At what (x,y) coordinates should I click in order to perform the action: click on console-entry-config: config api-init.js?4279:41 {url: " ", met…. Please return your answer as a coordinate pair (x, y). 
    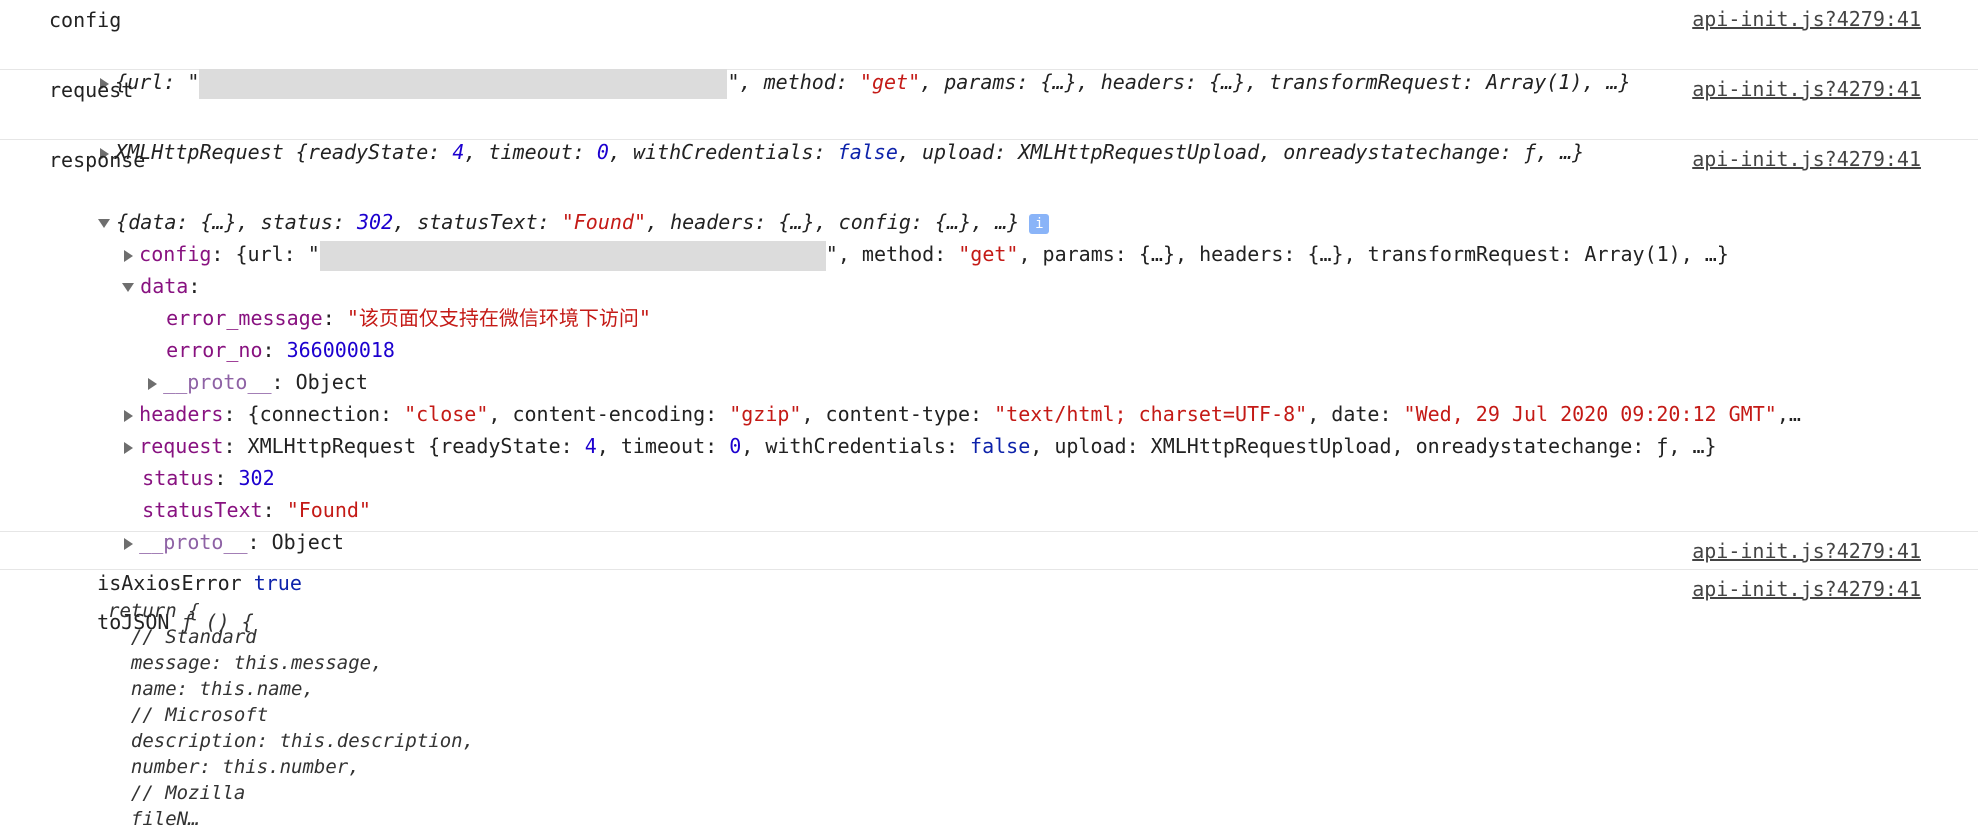
    Looking at the image, I should click on (989, 49).